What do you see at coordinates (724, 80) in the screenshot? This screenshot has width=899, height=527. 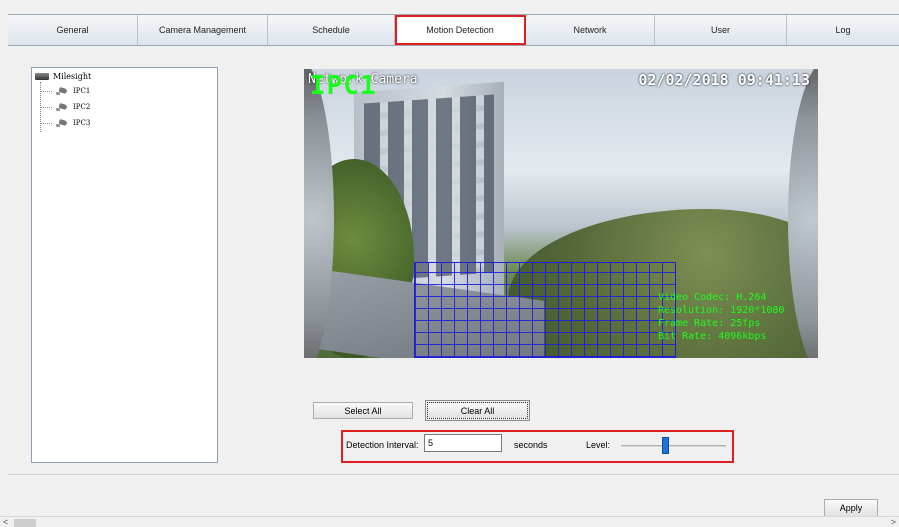 I see `osd-timestamp: 02/02/2018 09:41:13` at bounding box center [724, 80].